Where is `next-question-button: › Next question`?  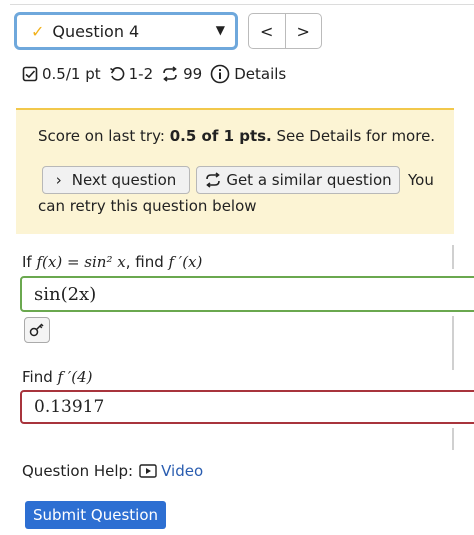 next-question-button: › Next question is located at coordinates (116, 180).